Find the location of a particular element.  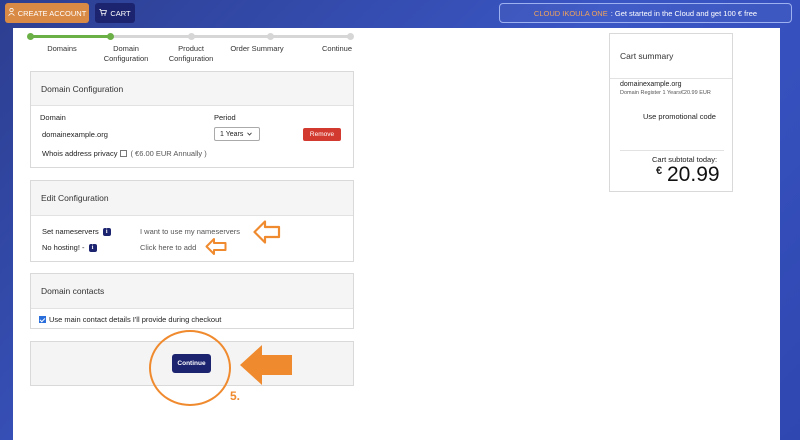

remove-button: Remove is located at coordinates (322, 134).